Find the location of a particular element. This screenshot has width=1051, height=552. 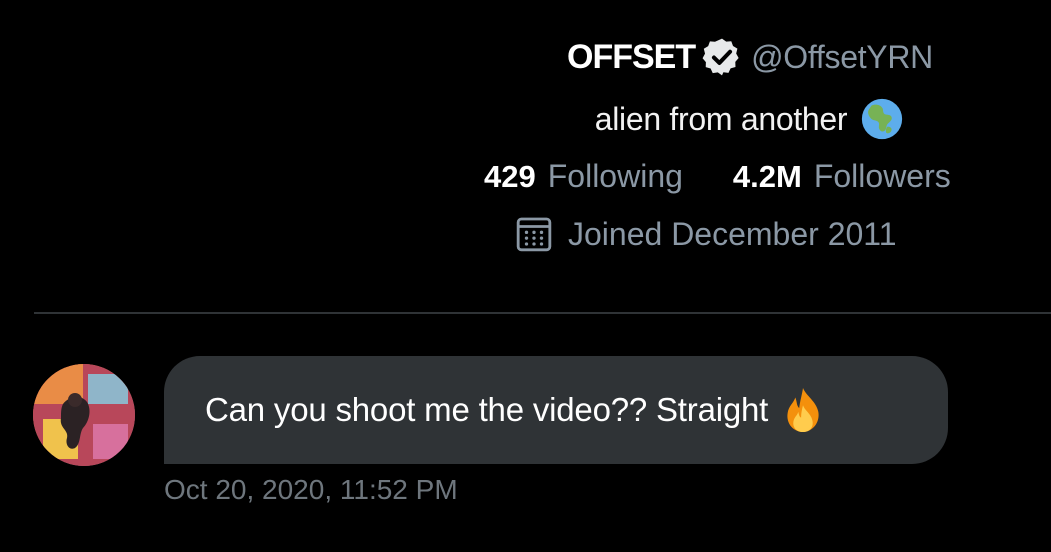

fire-icon is located at coordinates (803, 410).